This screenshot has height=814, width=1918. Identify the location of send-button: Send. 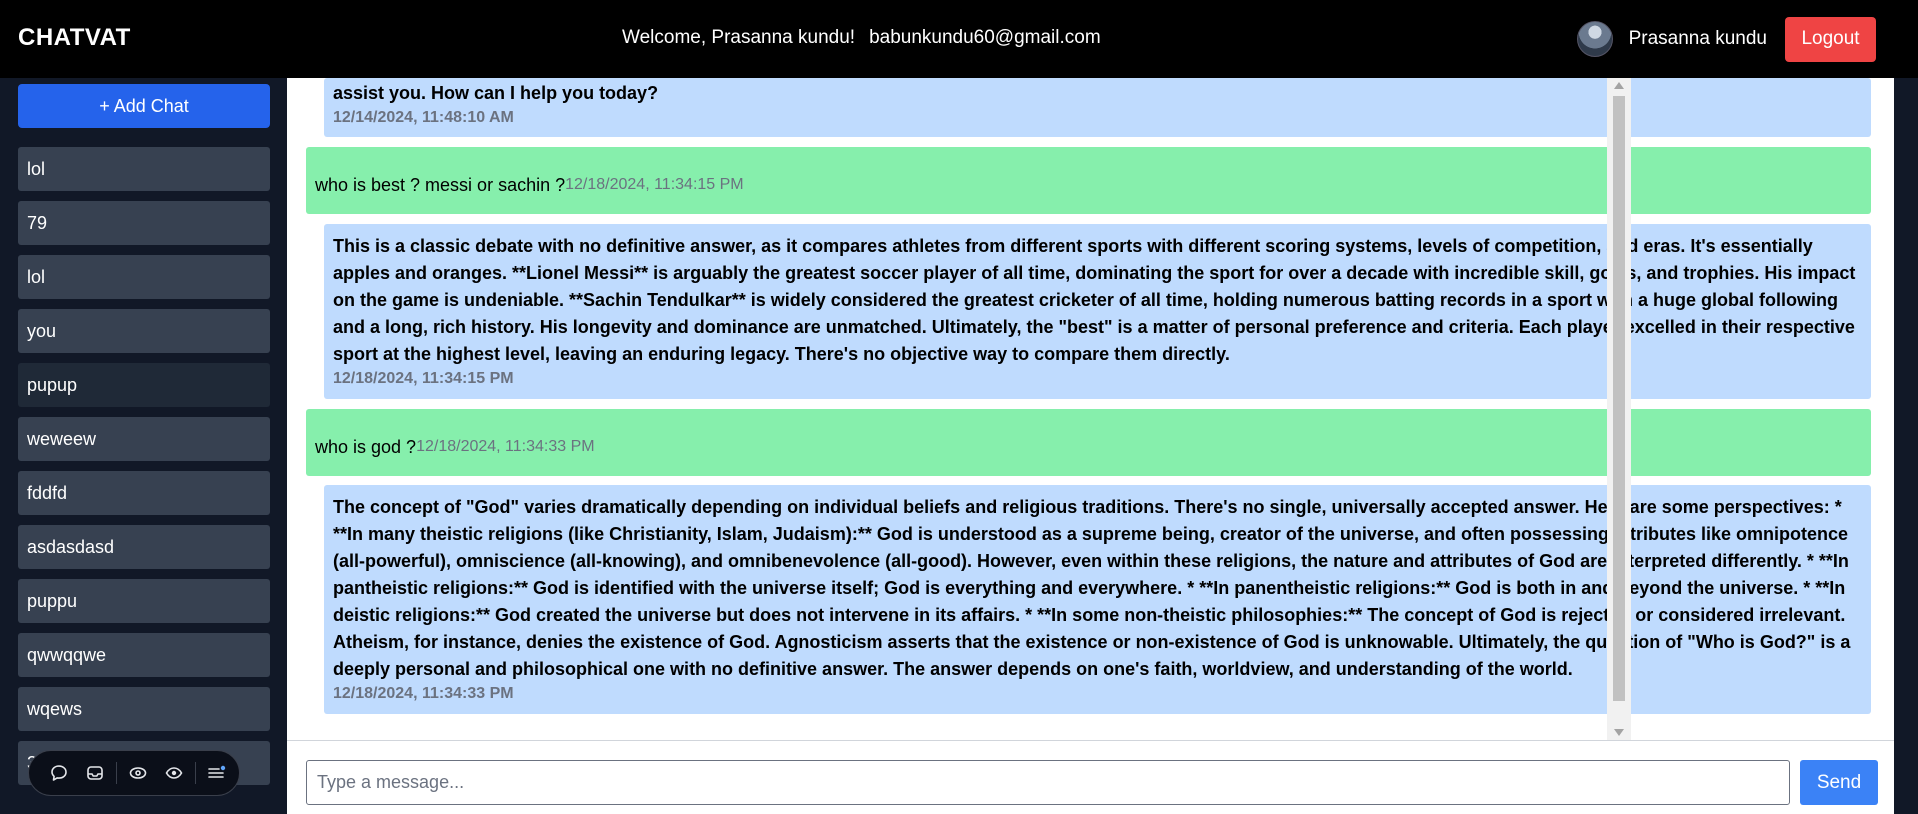
(1839, 782).